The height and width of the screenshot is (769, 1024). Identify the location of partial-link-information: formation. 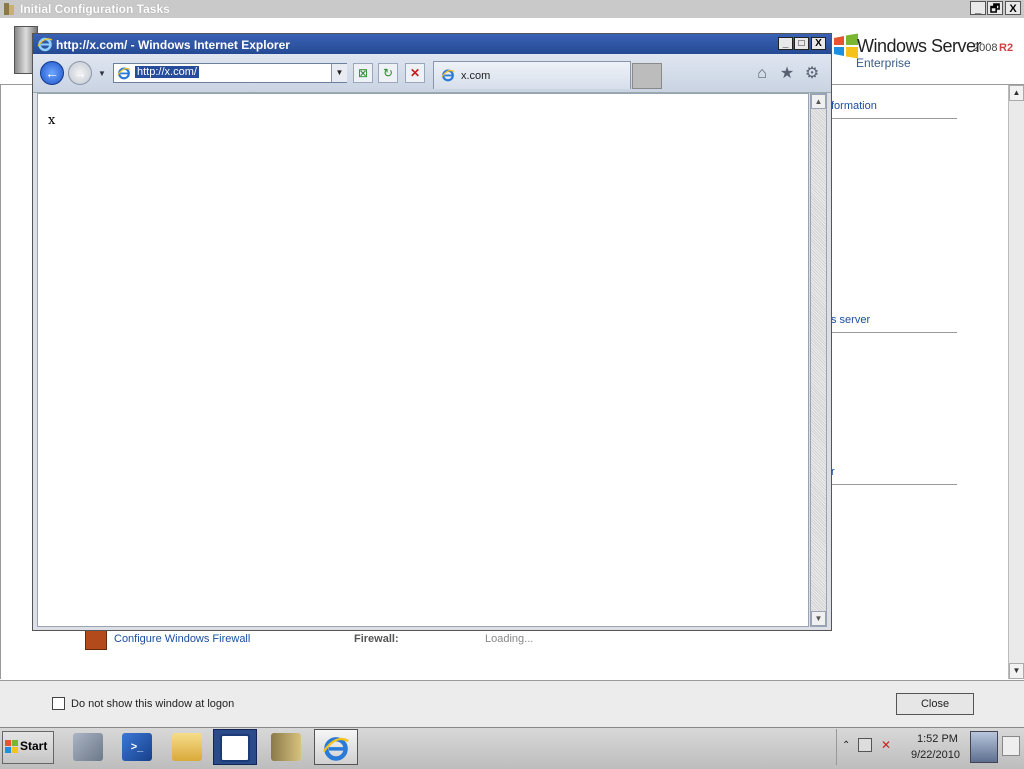
(854, 106).